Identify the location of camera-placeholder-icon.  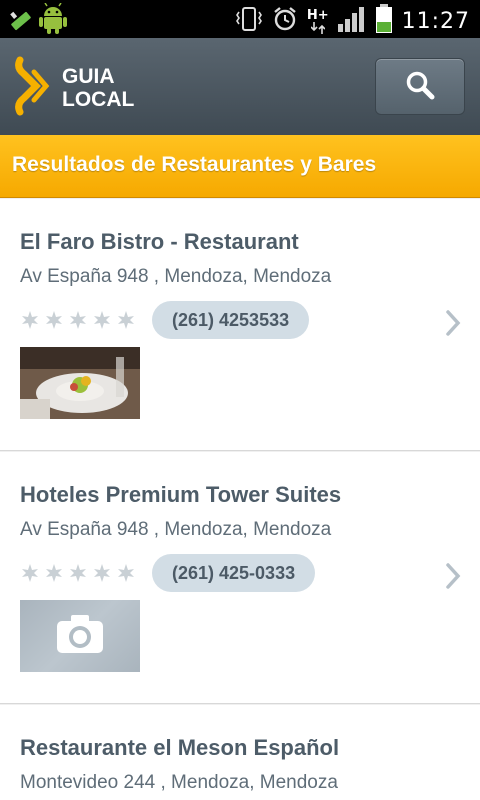
(80, 636).